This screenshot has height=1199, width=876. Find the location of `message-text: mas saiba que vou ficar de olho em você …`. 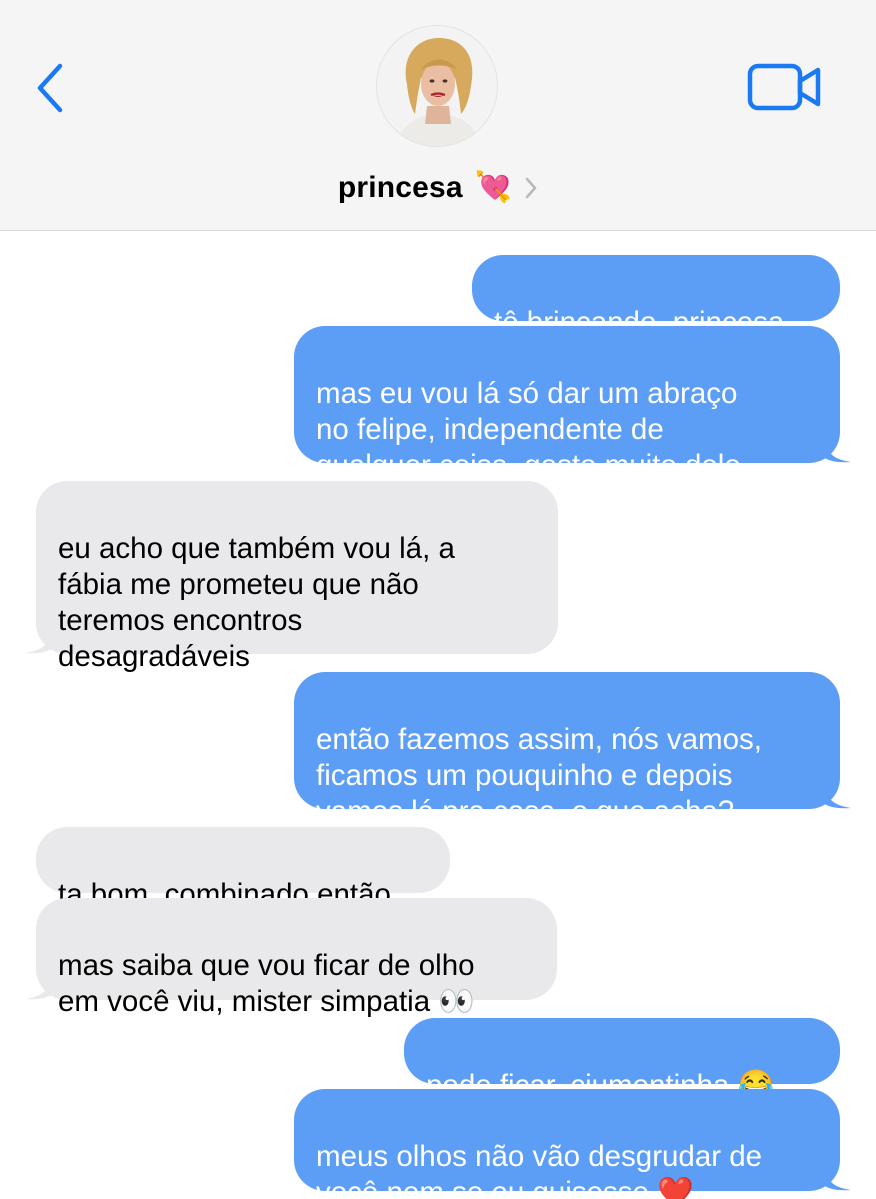

message-text: mas saiba que vou ficar de olho em você … is located at coordinates (267, 983).